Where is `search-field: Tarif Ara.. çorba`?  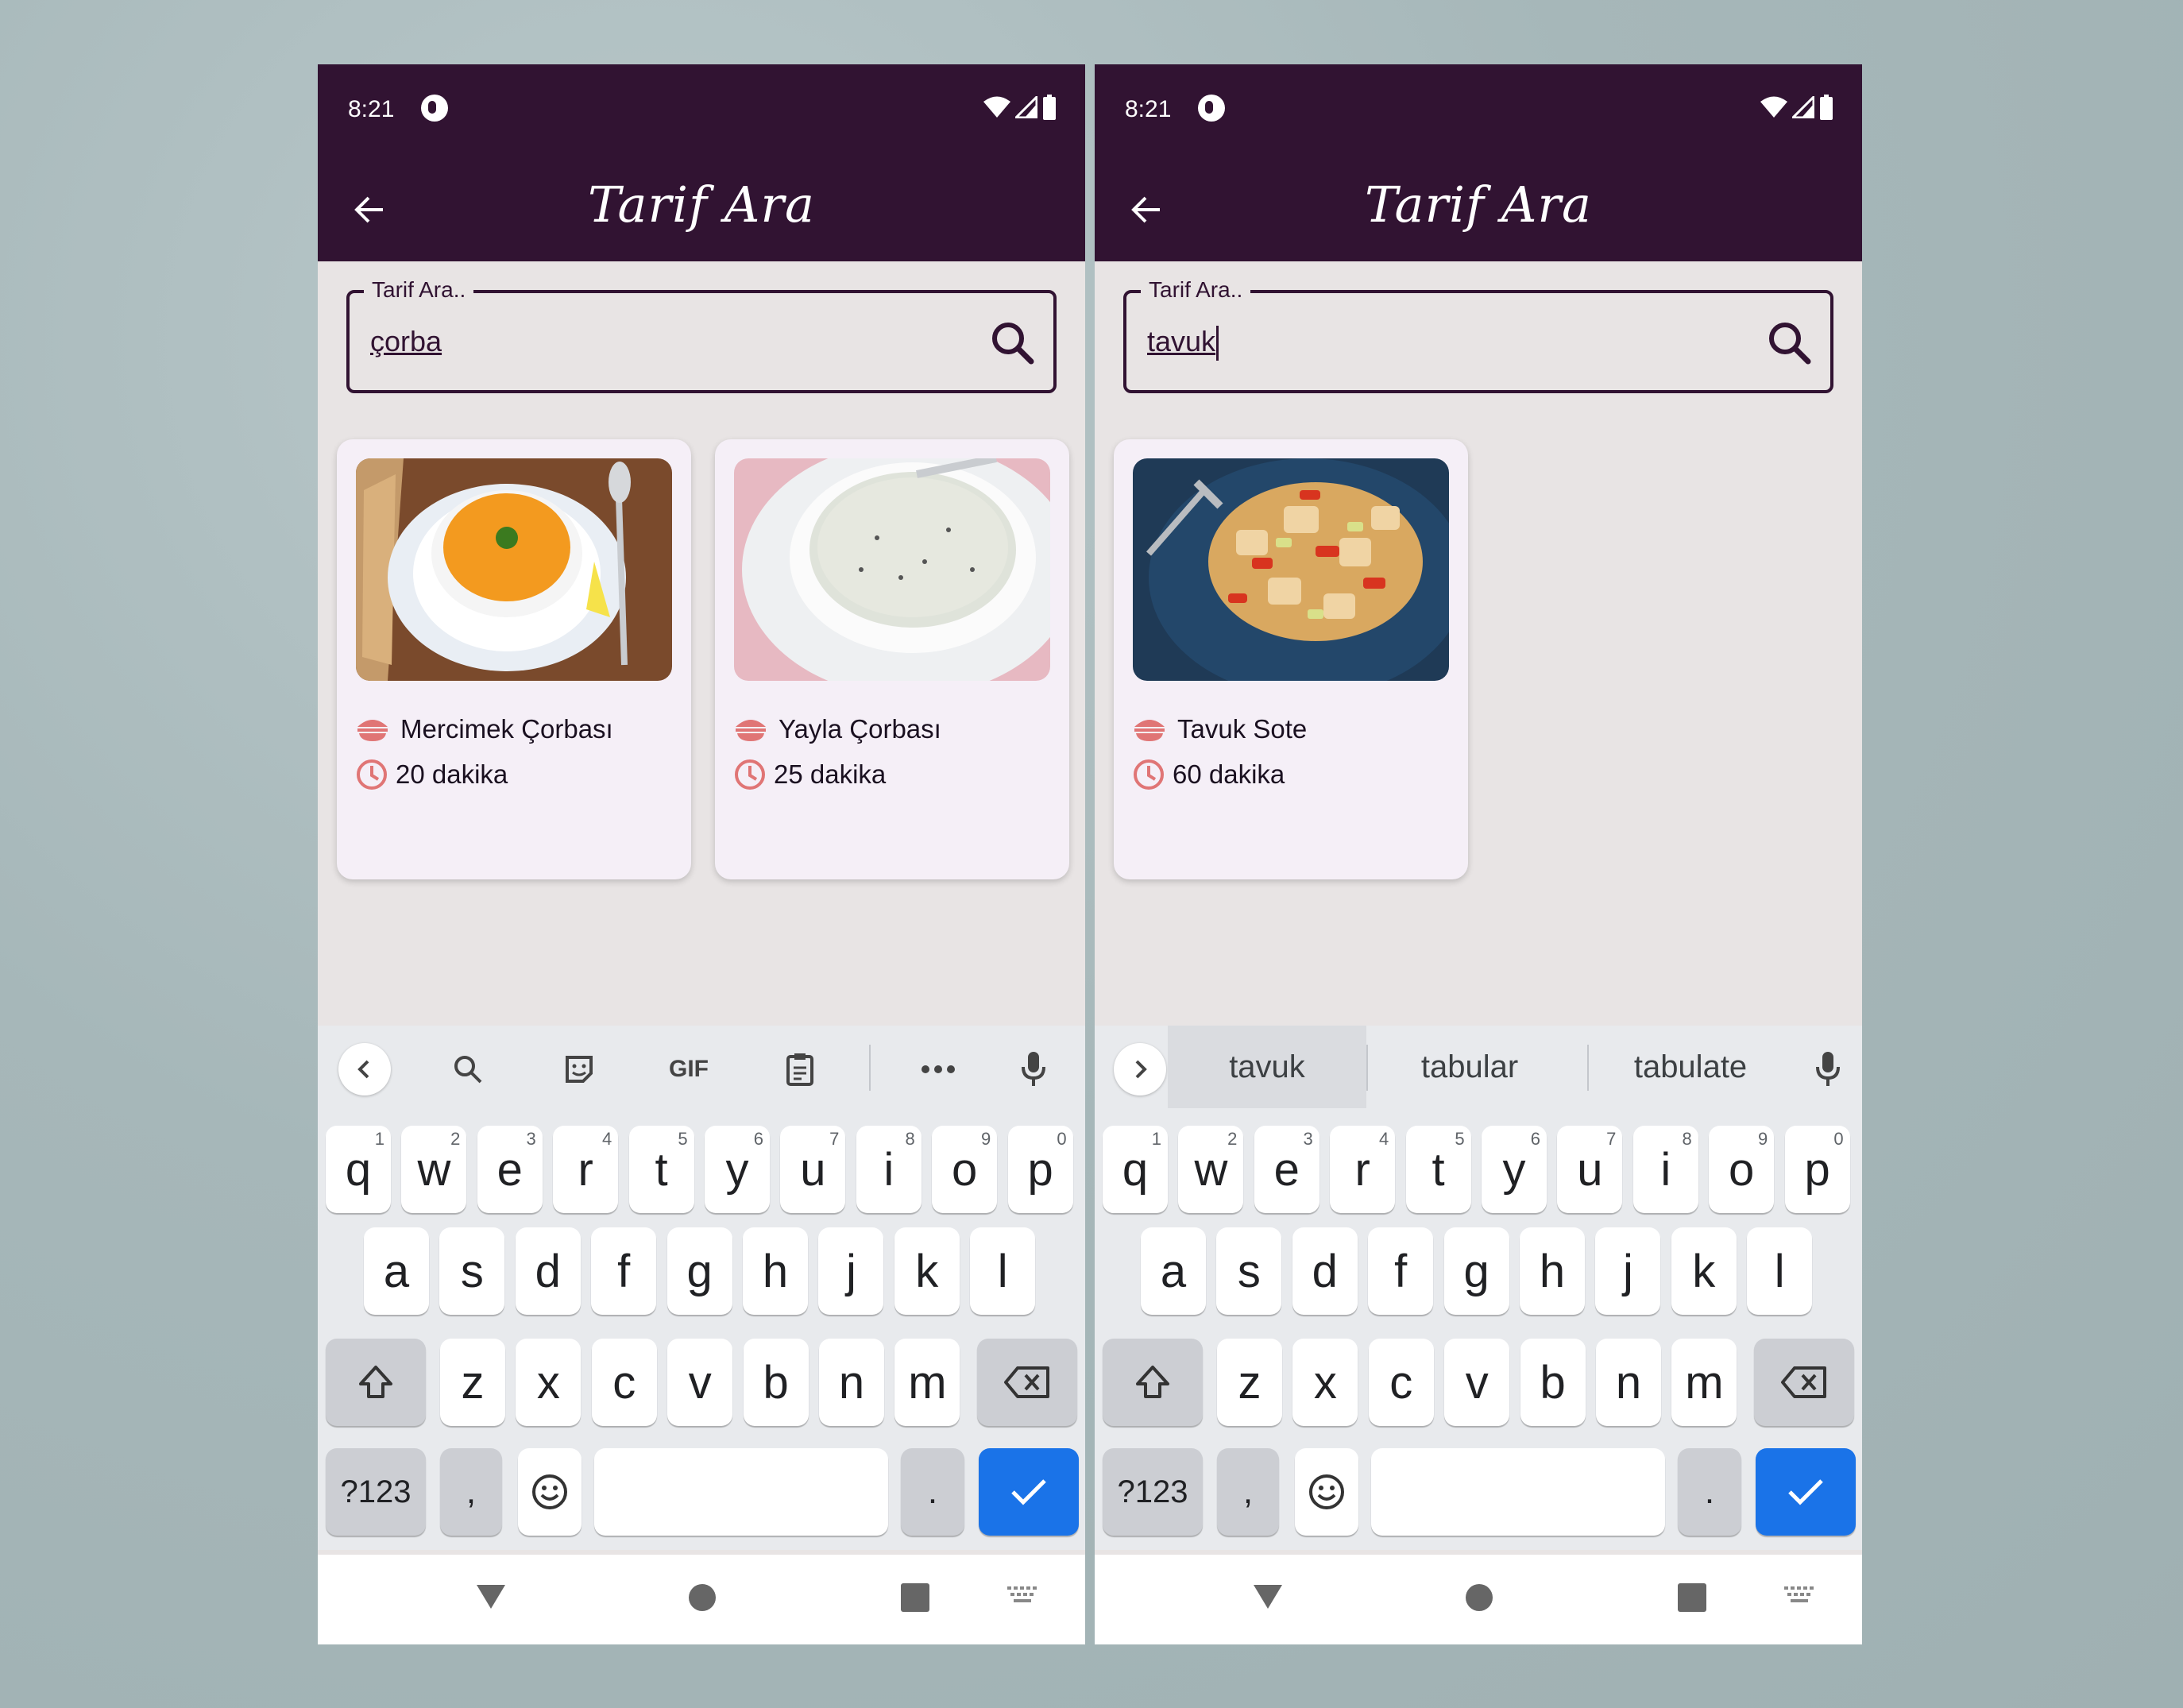
search-field: Tarif Ara.. çorba is located at coordinates (701, 335).